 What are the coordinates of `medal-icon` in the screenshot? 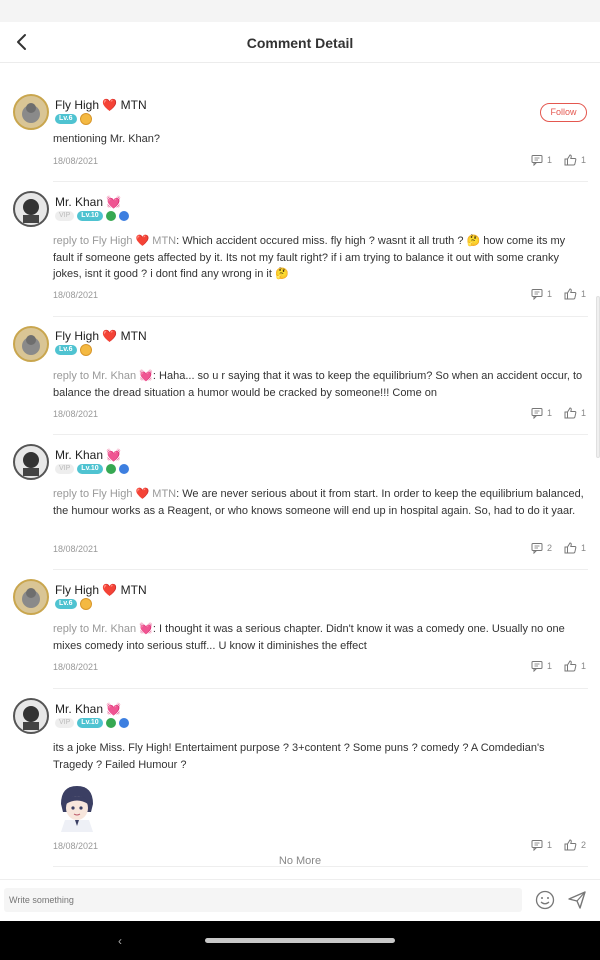 It's located at (85, 349).